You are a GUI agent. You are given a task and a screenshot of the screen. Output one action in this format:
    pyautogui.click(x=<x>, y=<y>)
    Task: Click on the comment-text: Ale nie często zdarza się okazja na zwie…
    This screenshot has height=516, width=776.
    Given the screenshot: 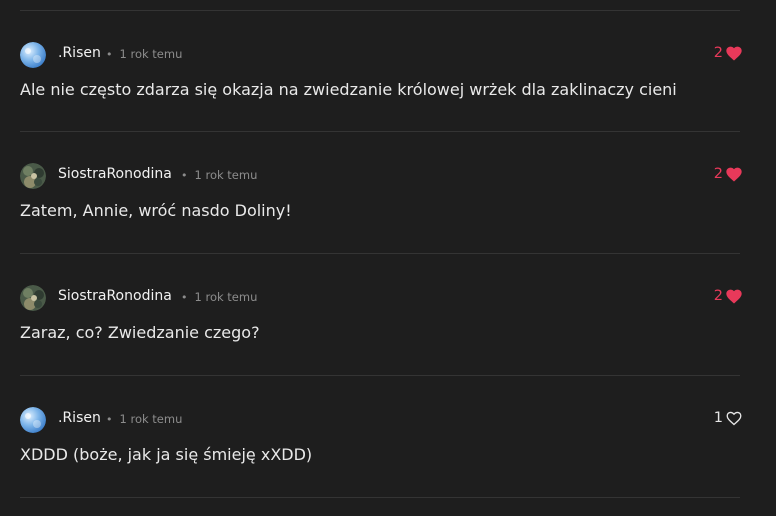 What is the action you would take?
    pyautogui.click(x=348, y=89)
    